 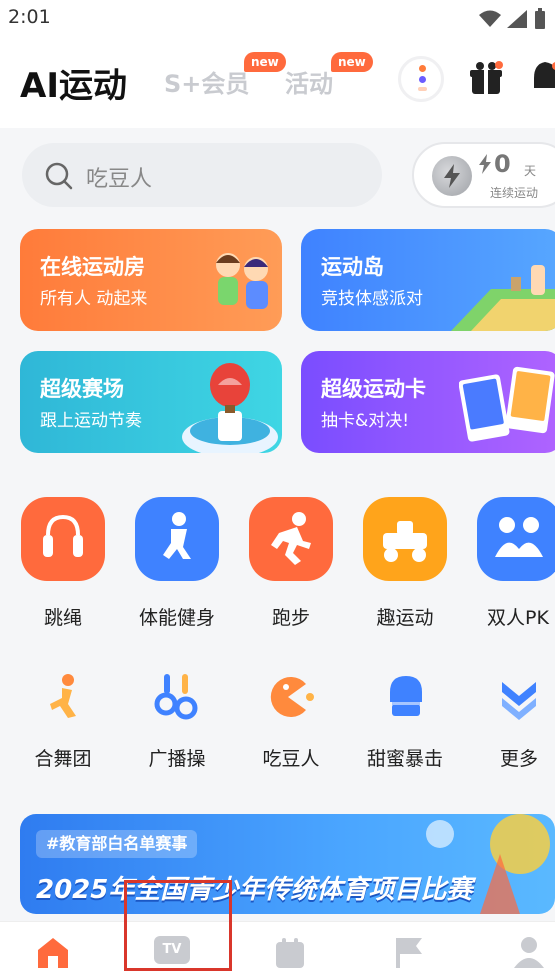 I want to click on banner-title: 2025年全国青少年传统体育项目比赛, so click(x=254, y=890).